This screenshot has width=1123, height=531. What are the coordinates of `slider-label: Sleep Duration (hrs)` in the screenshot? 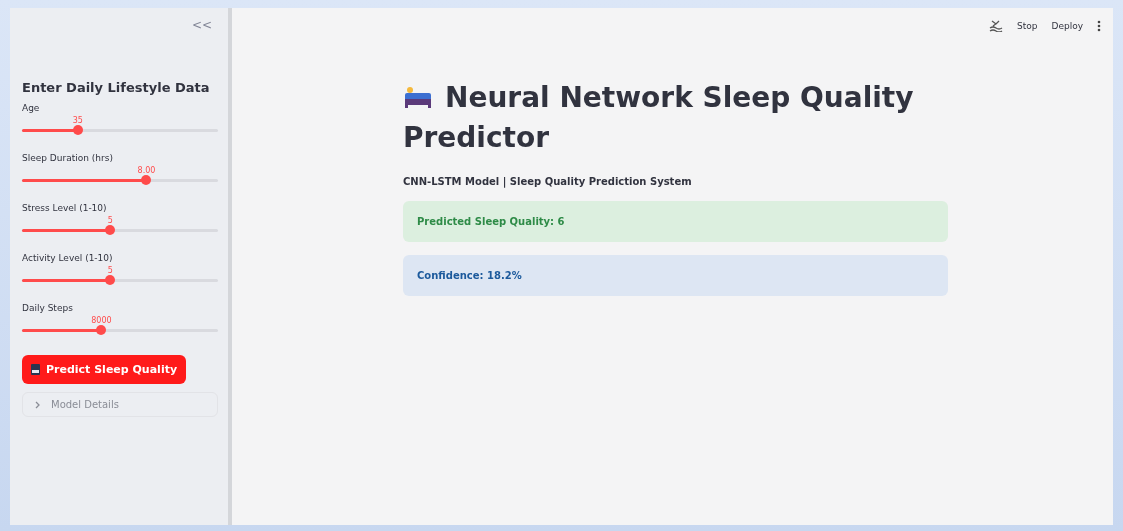 It's located at (68, 158).